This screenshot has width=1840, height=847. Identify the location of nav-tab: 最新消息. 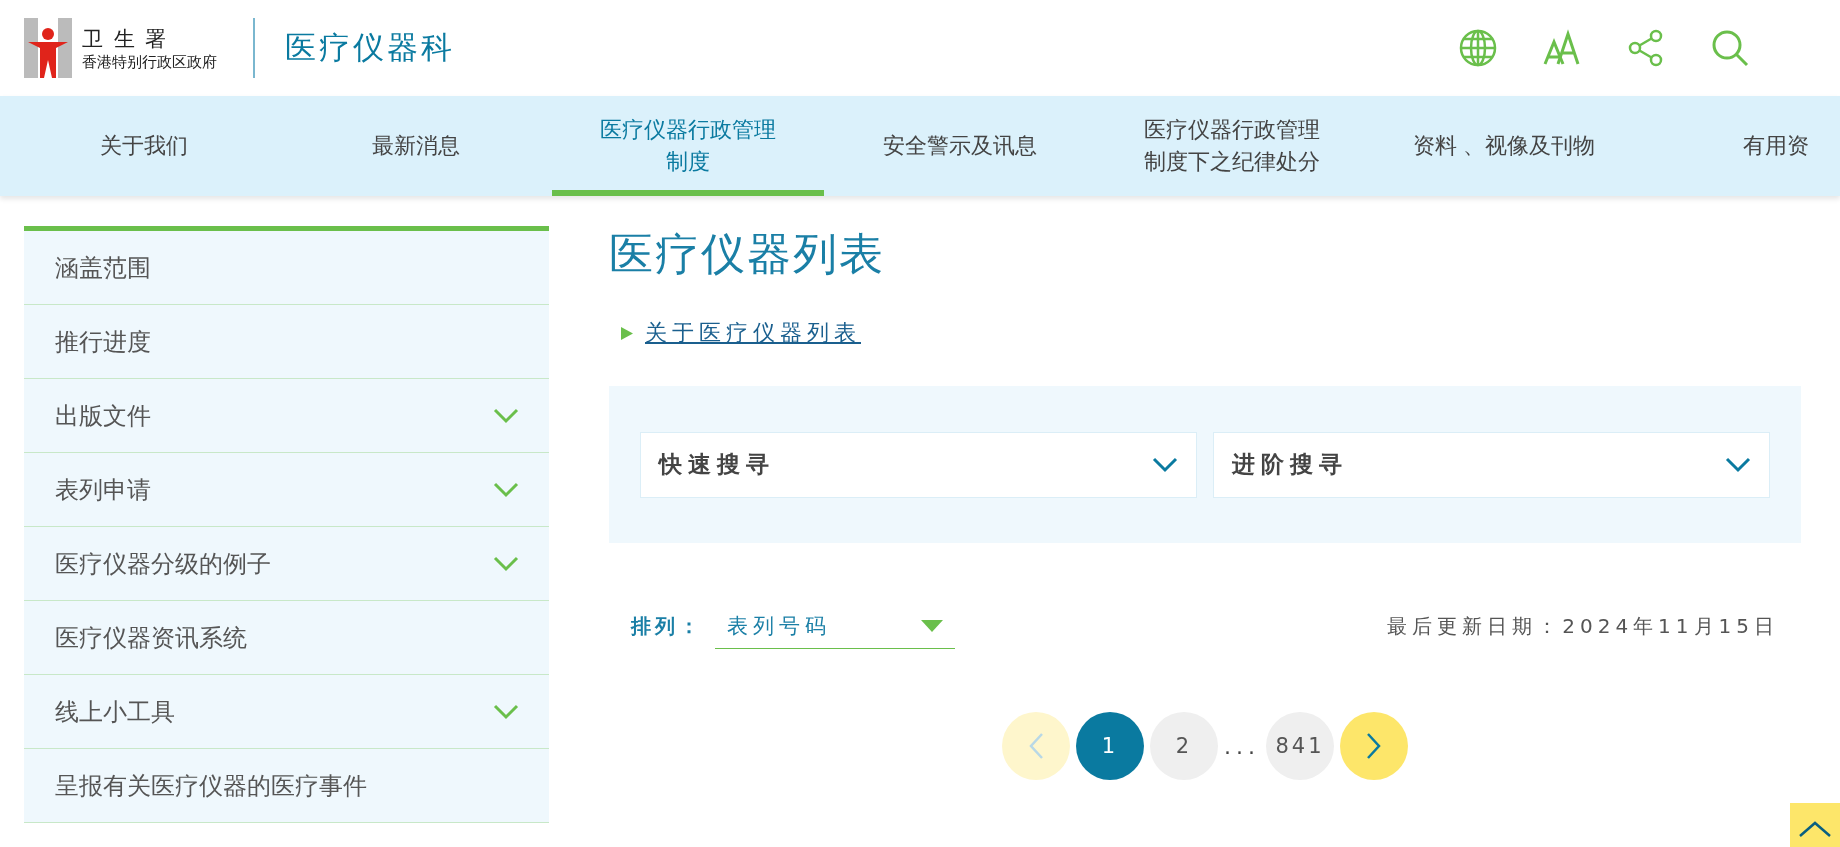
(416, 146).